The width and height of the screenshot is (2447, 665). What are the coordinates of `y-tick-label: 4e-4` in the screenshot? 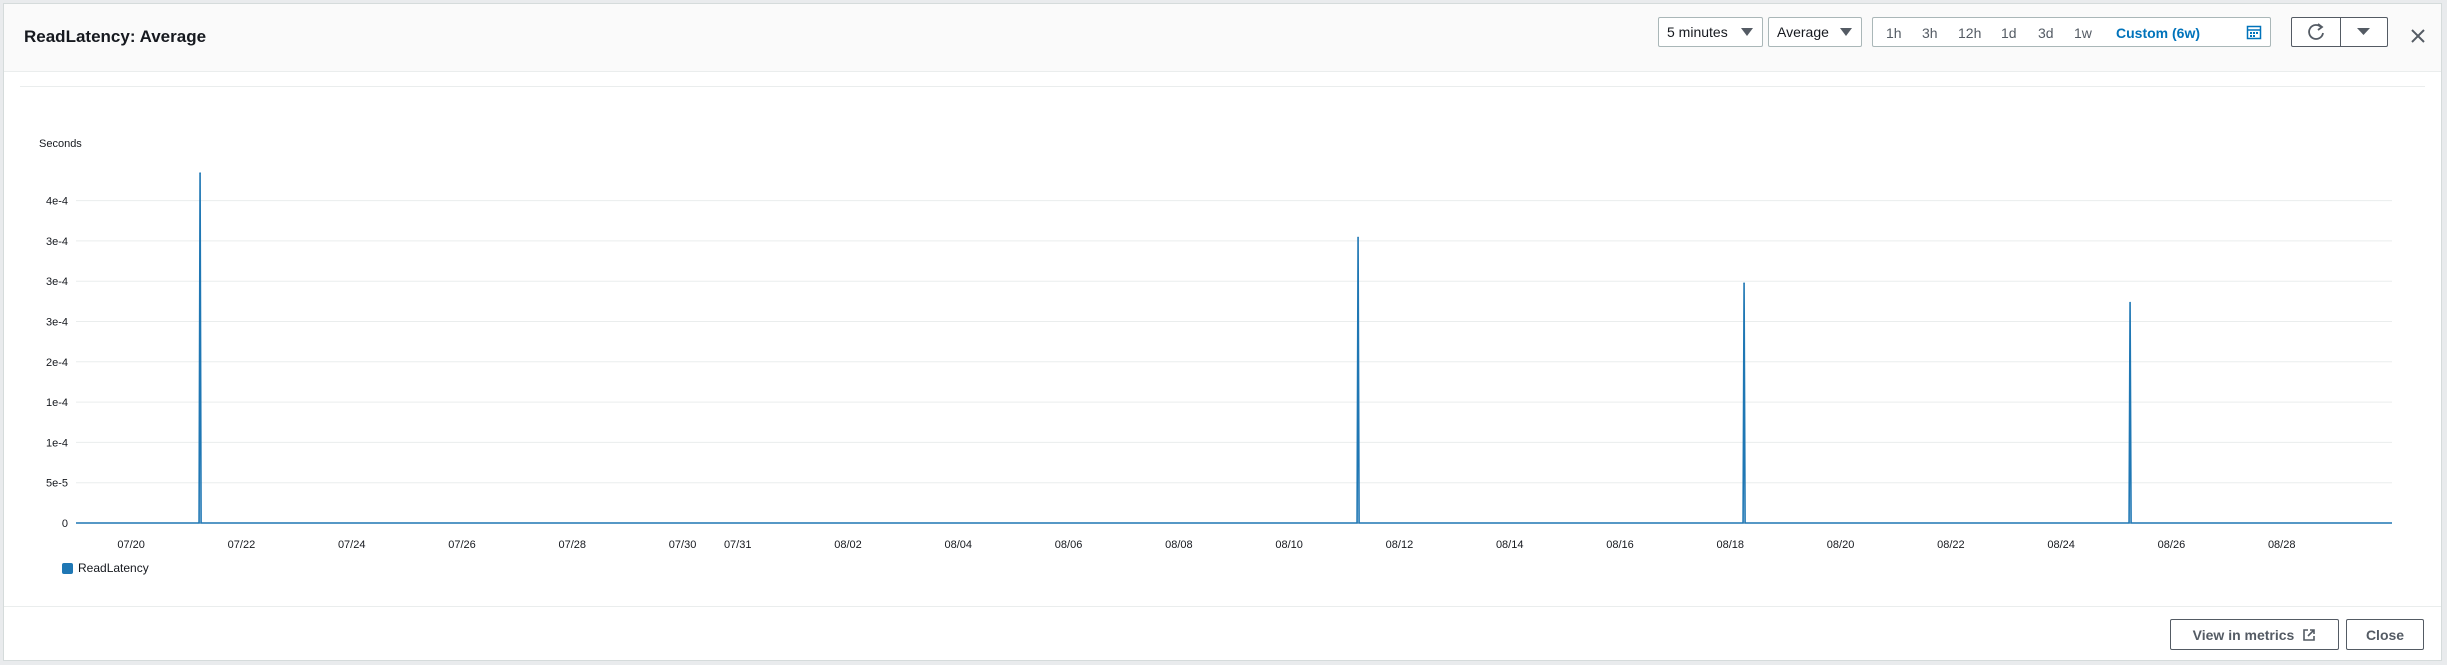 It's located at (57, 202).